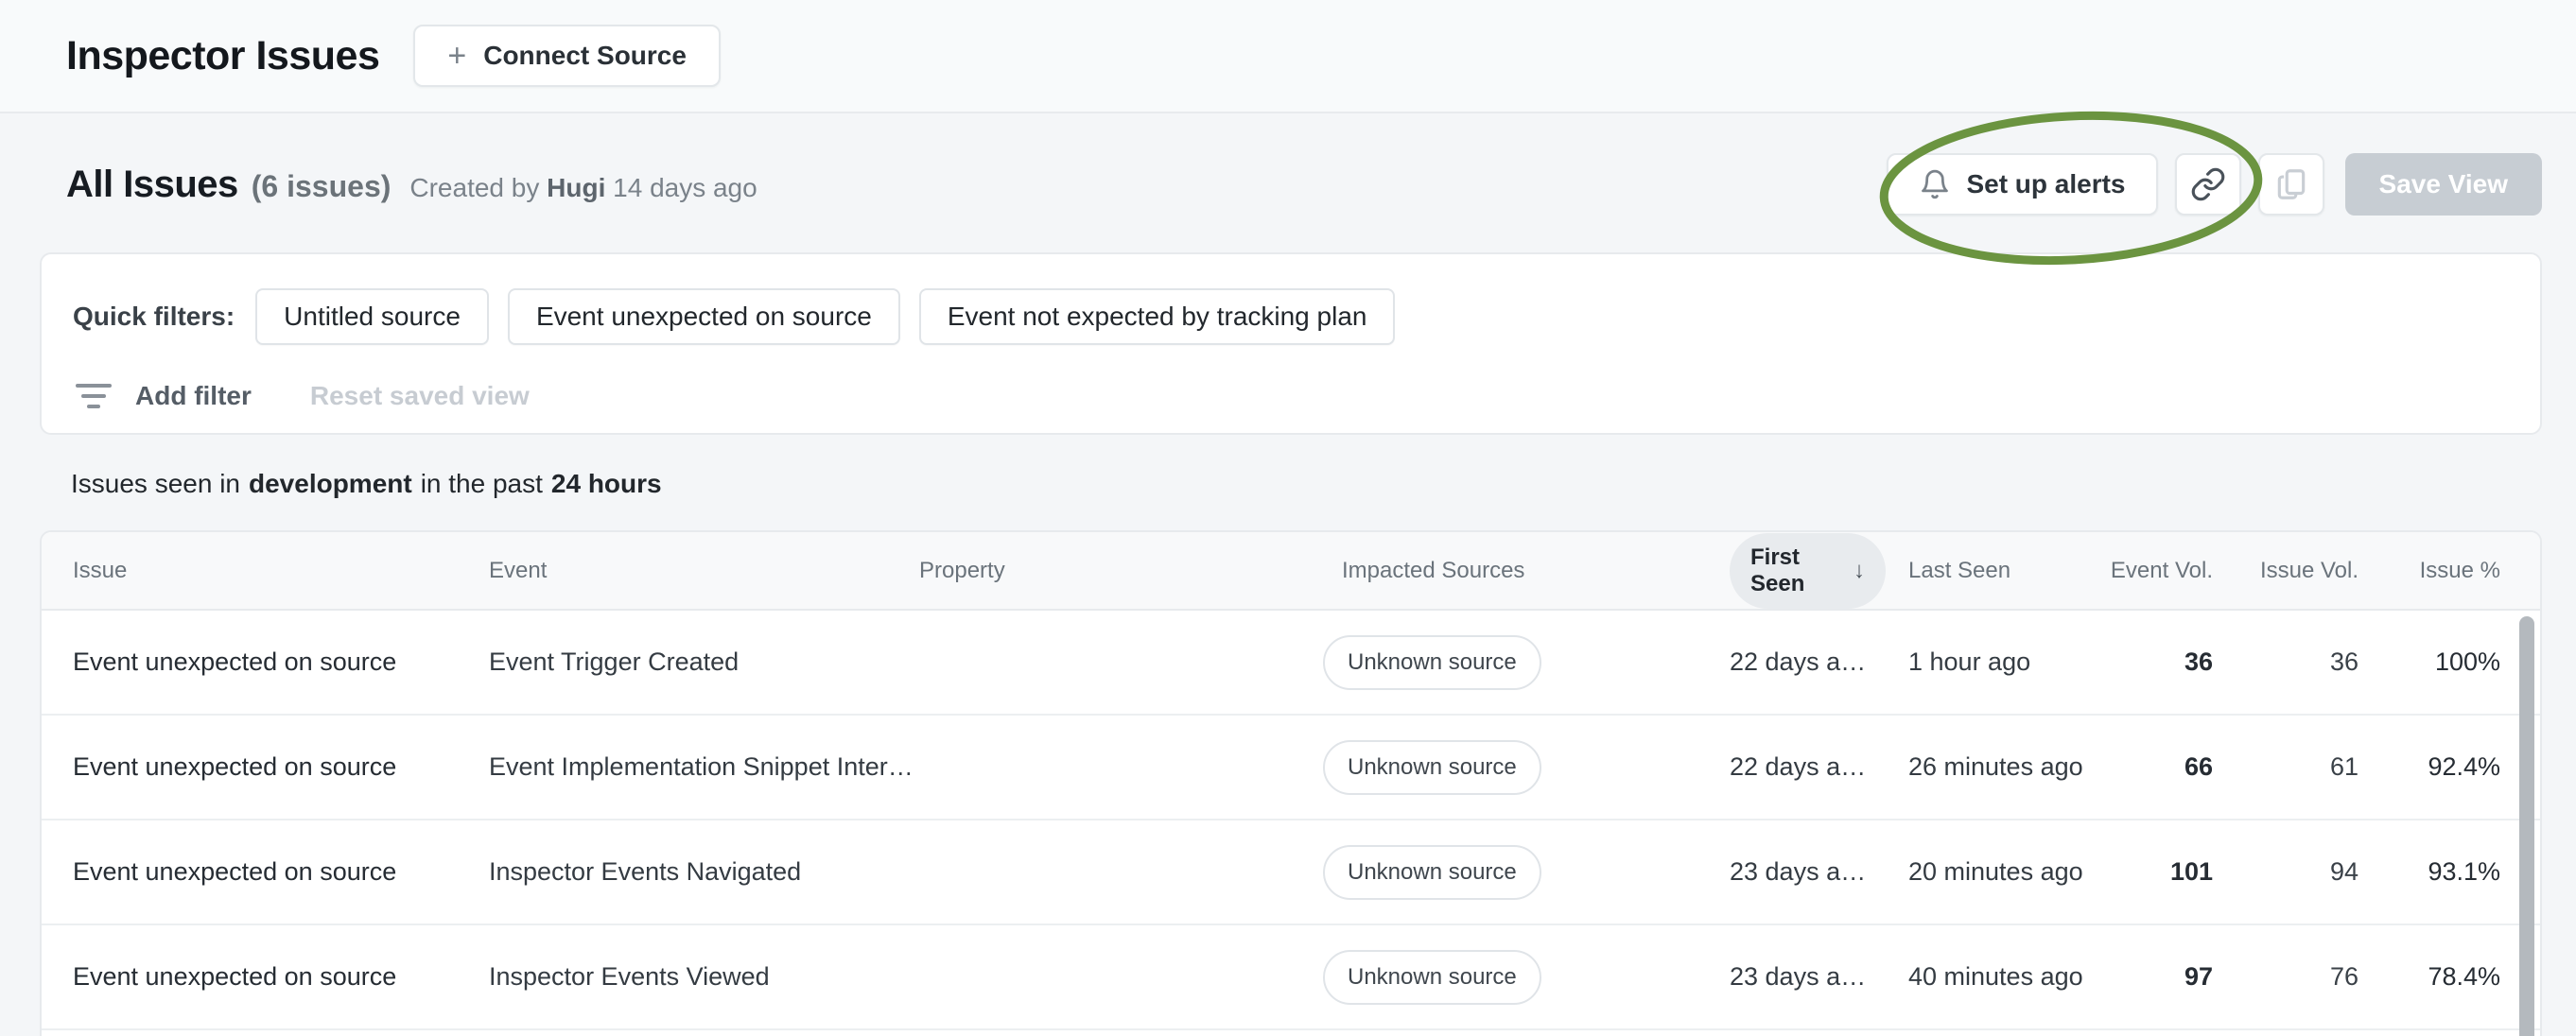 The width and height of the screenshot is (2576, 1036). What do you see at coordinates (474, 187) in the screenshot?
I see `created-by-prefix: Created by` at bounding box center [474, 187].